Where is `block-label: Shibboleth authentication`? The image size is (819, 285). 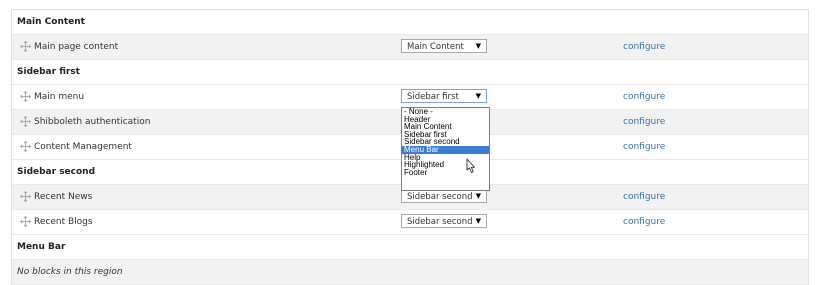
block-label: Shibboleth authentication is located at coordinates (92, 122).